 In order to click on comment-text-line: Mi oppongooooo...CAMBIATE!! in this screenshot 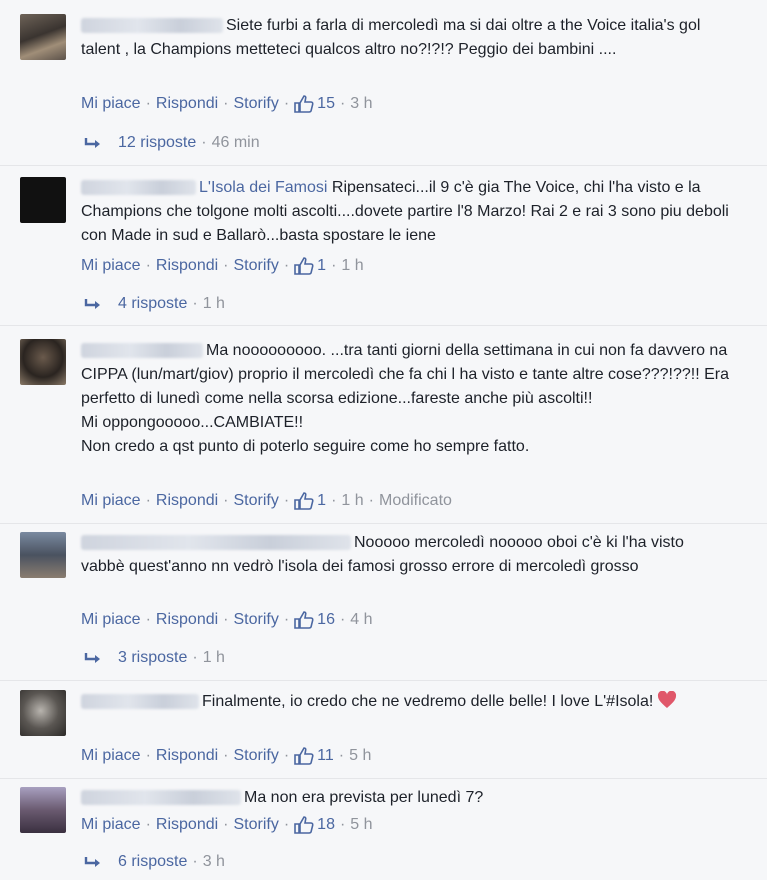, I will do `click(192, 422)`.